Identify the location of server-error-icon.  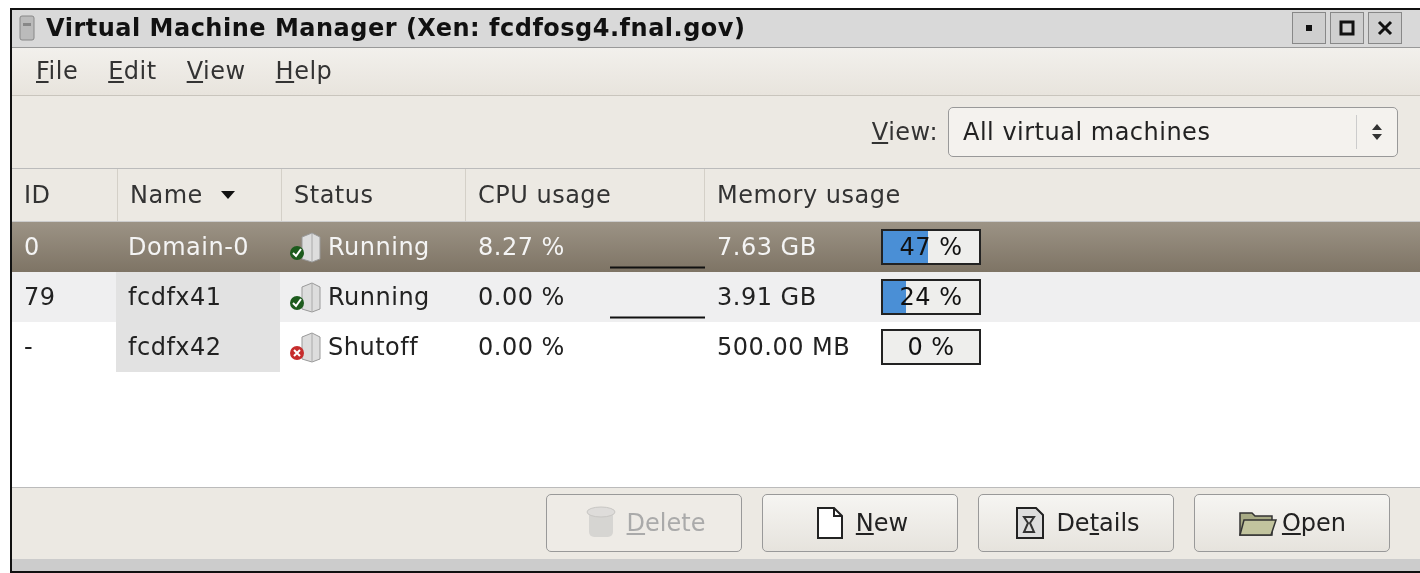
(305, 346).